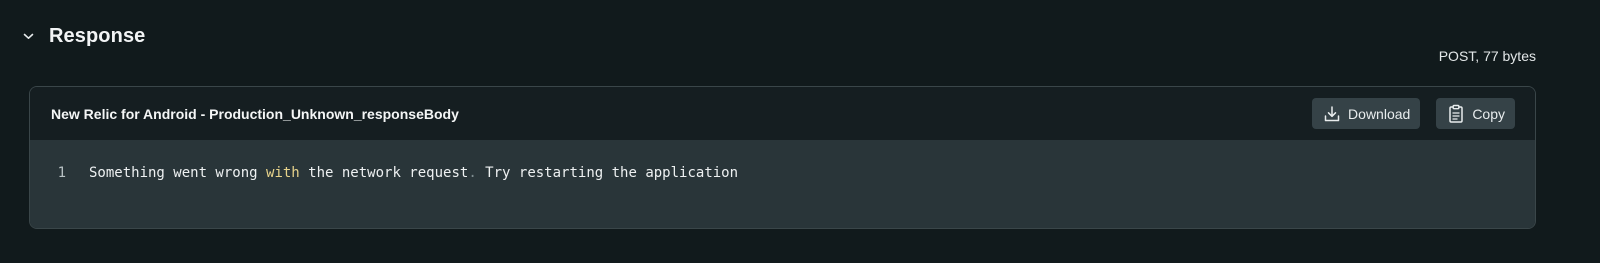 Image resolution: width=1600 pixels, height=263 pixels. I want to click on download-label: Download, so click(1379, 113).